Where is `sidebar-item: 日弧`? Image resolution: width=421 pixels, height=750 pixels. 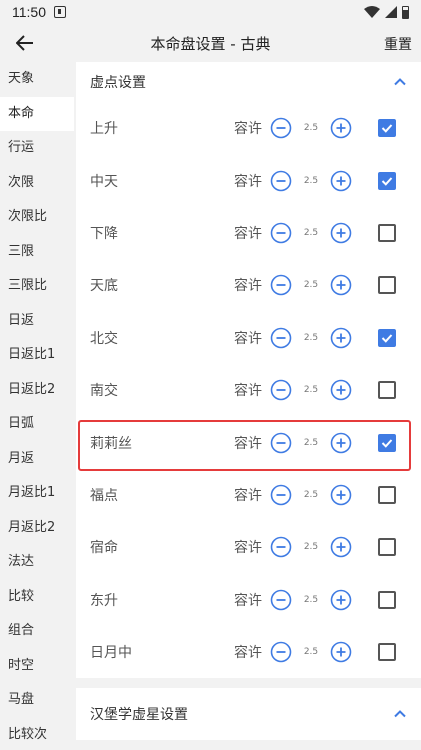 sidebar-item: 日弧 is located at coordinates (37, 424).